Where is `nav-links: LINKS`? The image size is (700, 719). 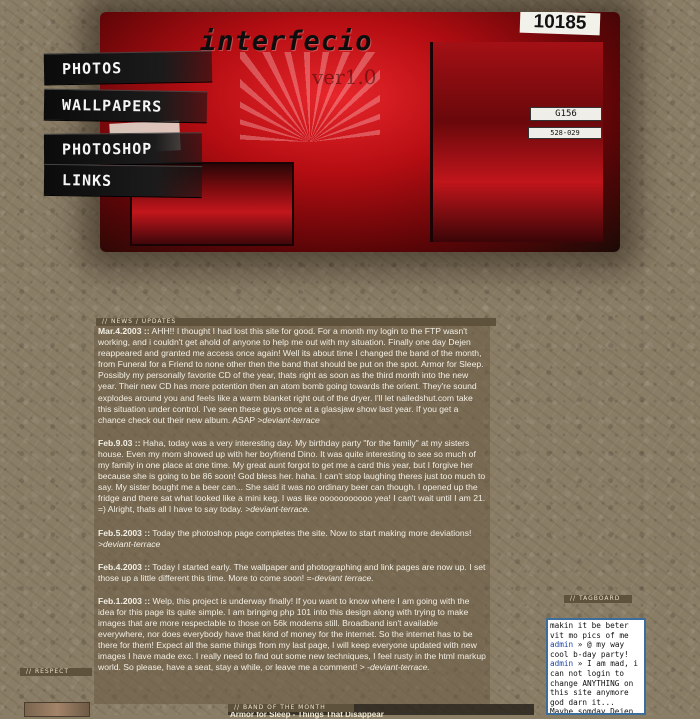 nav-links: LINKS is located at coordinates (123, 181).